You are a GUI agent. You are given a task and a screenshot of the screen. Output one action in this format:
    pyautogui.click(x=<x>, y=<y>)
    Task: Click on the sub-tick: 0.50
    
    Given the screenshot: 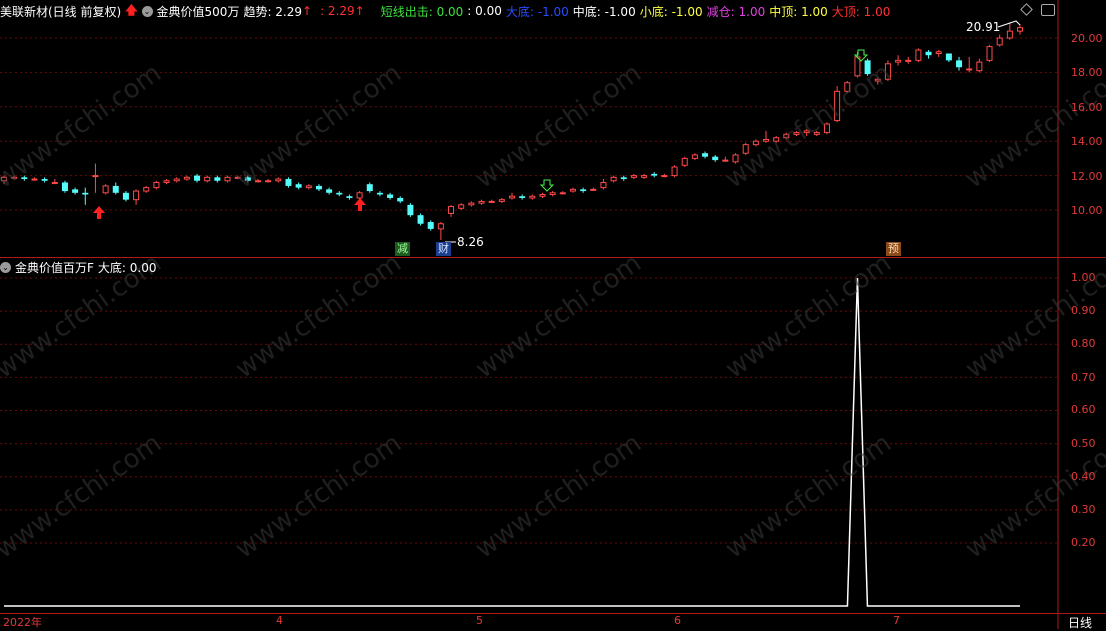 What is the action you would take?
    pyautogui.click(x=1083, y=443)
    